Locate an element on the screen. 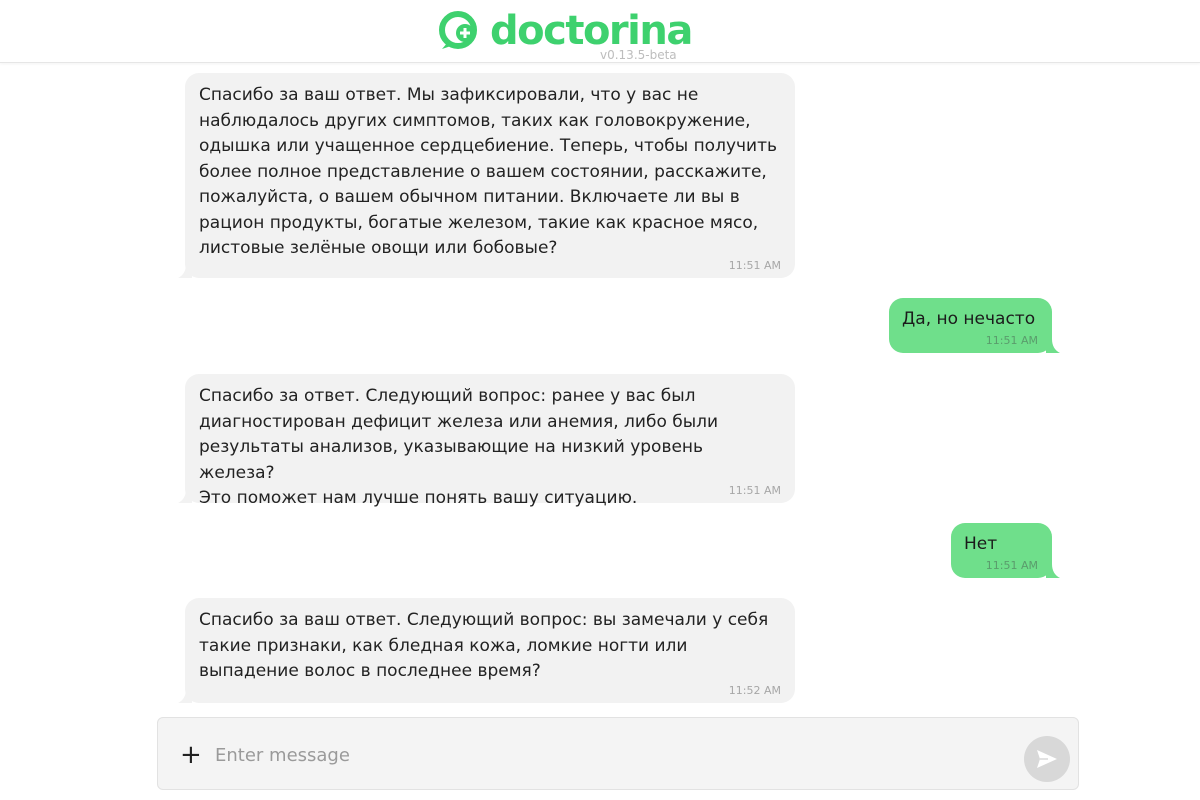 The height and width of the screenshot is (800, 1200). user-message: Да, но нечасто 11:51 AM is located at coordinates (974, 325).